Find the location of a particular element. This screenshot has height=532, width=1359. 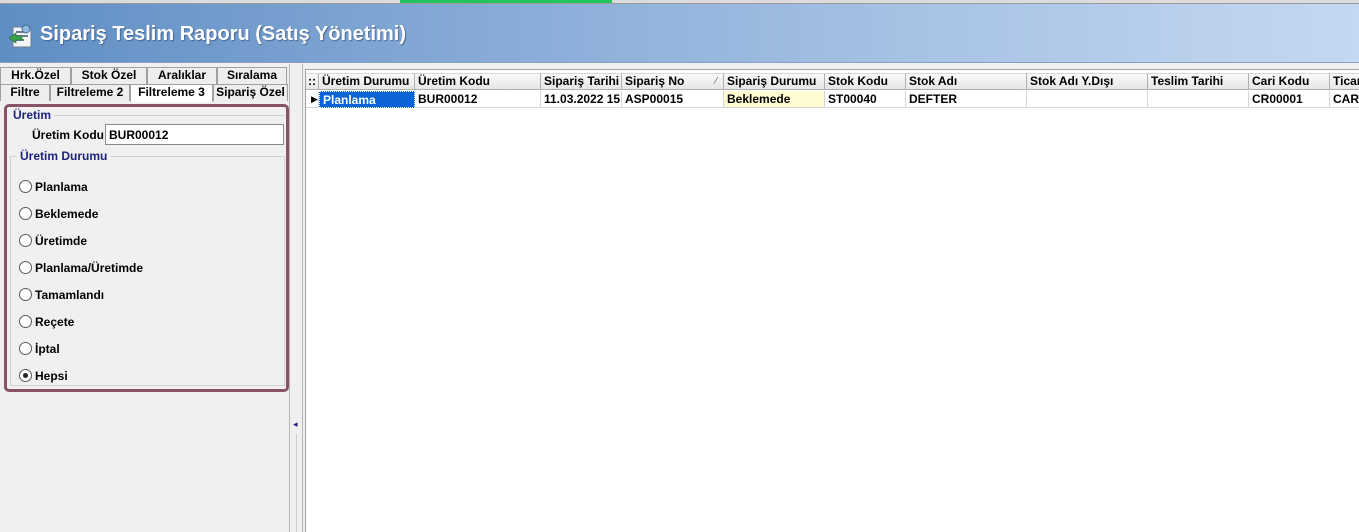

uretim-kodu-label: Üretim Kodu is located at coordinates (68, 135).